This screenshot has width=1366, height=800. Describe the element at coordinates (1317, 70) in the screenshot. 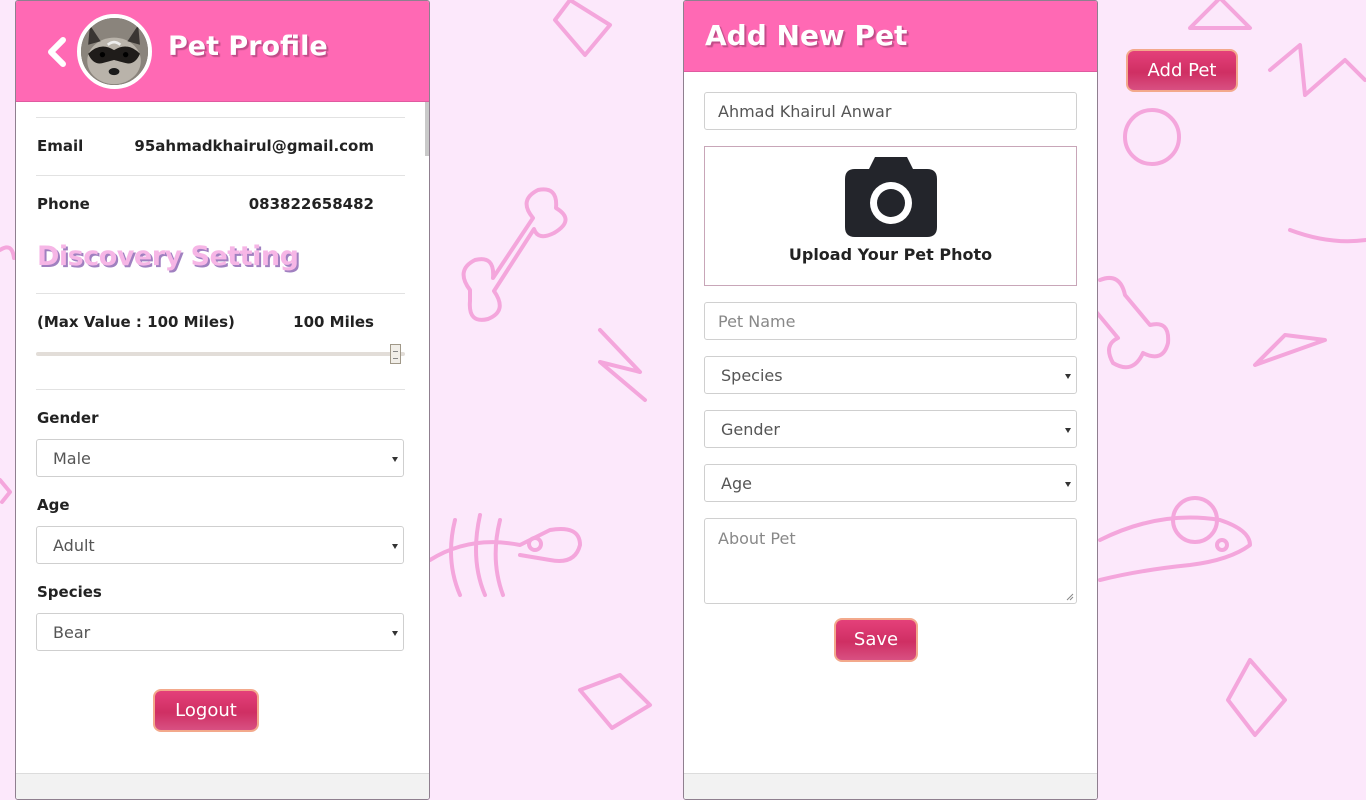

I see `doodle-zigzag-right` at that location.